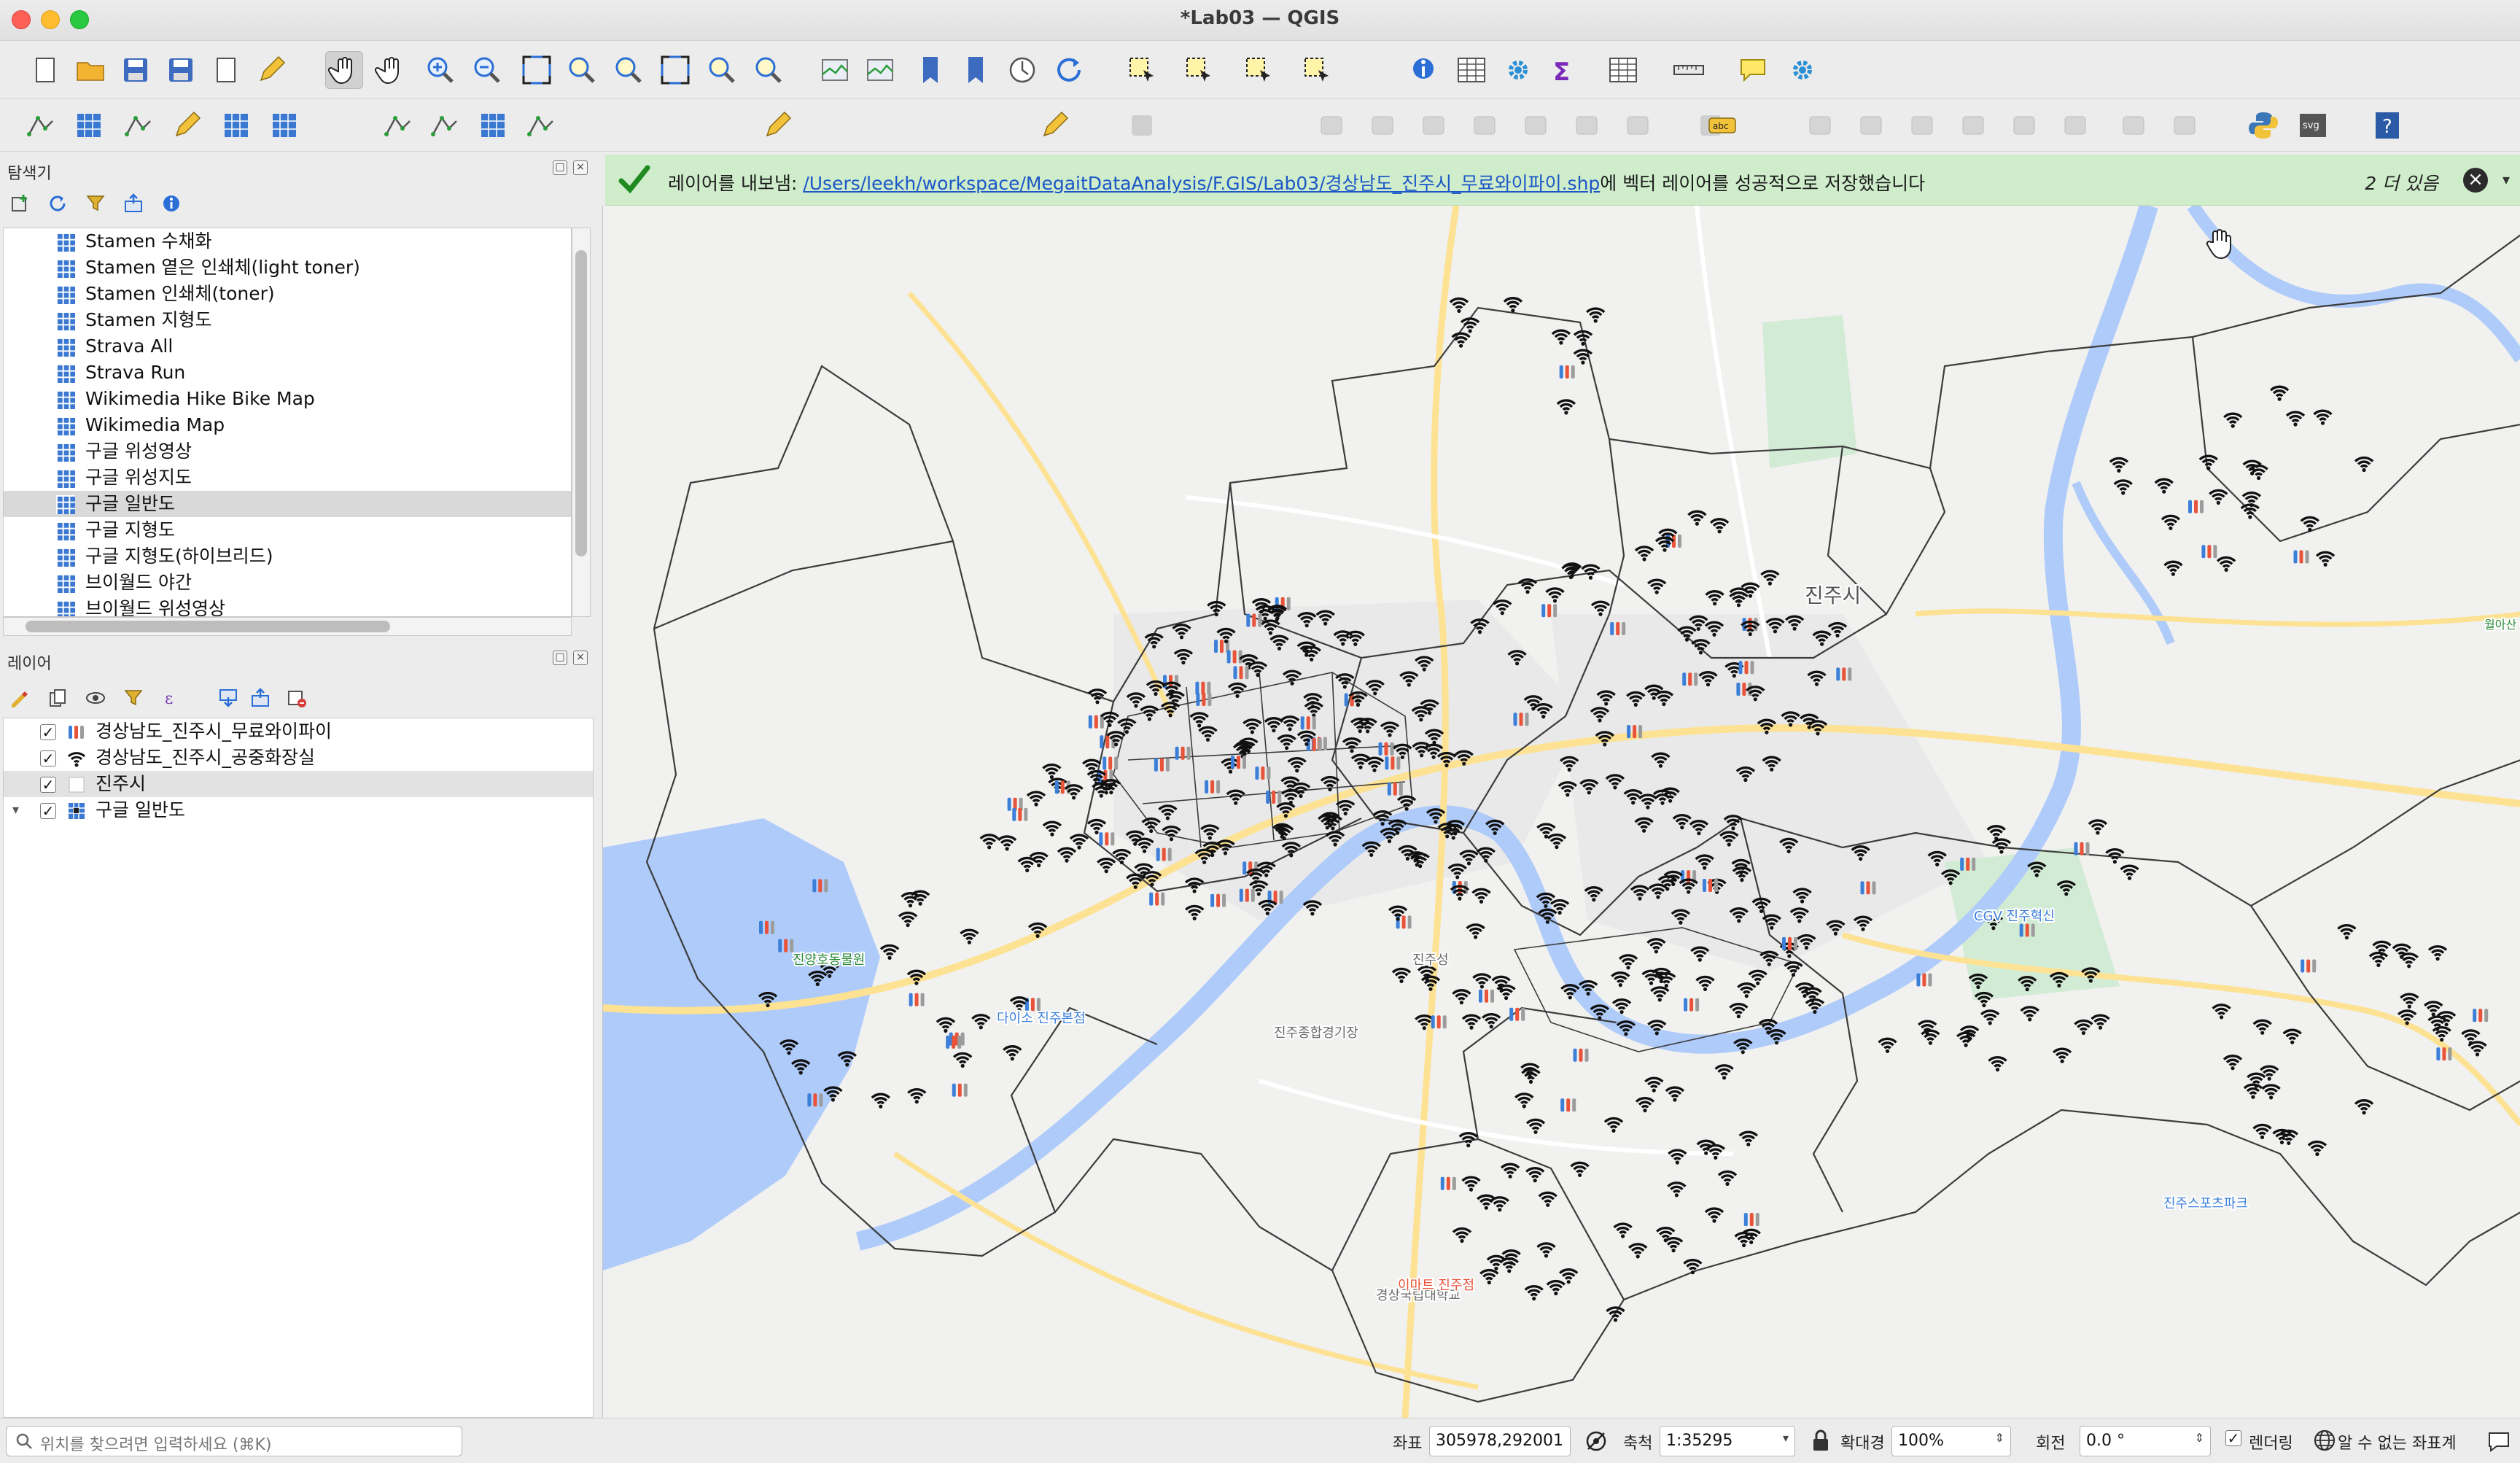  Describe the element at coordinates (171, 698) in the screenshot. I see `filter-expression-icon: ε` at that location.